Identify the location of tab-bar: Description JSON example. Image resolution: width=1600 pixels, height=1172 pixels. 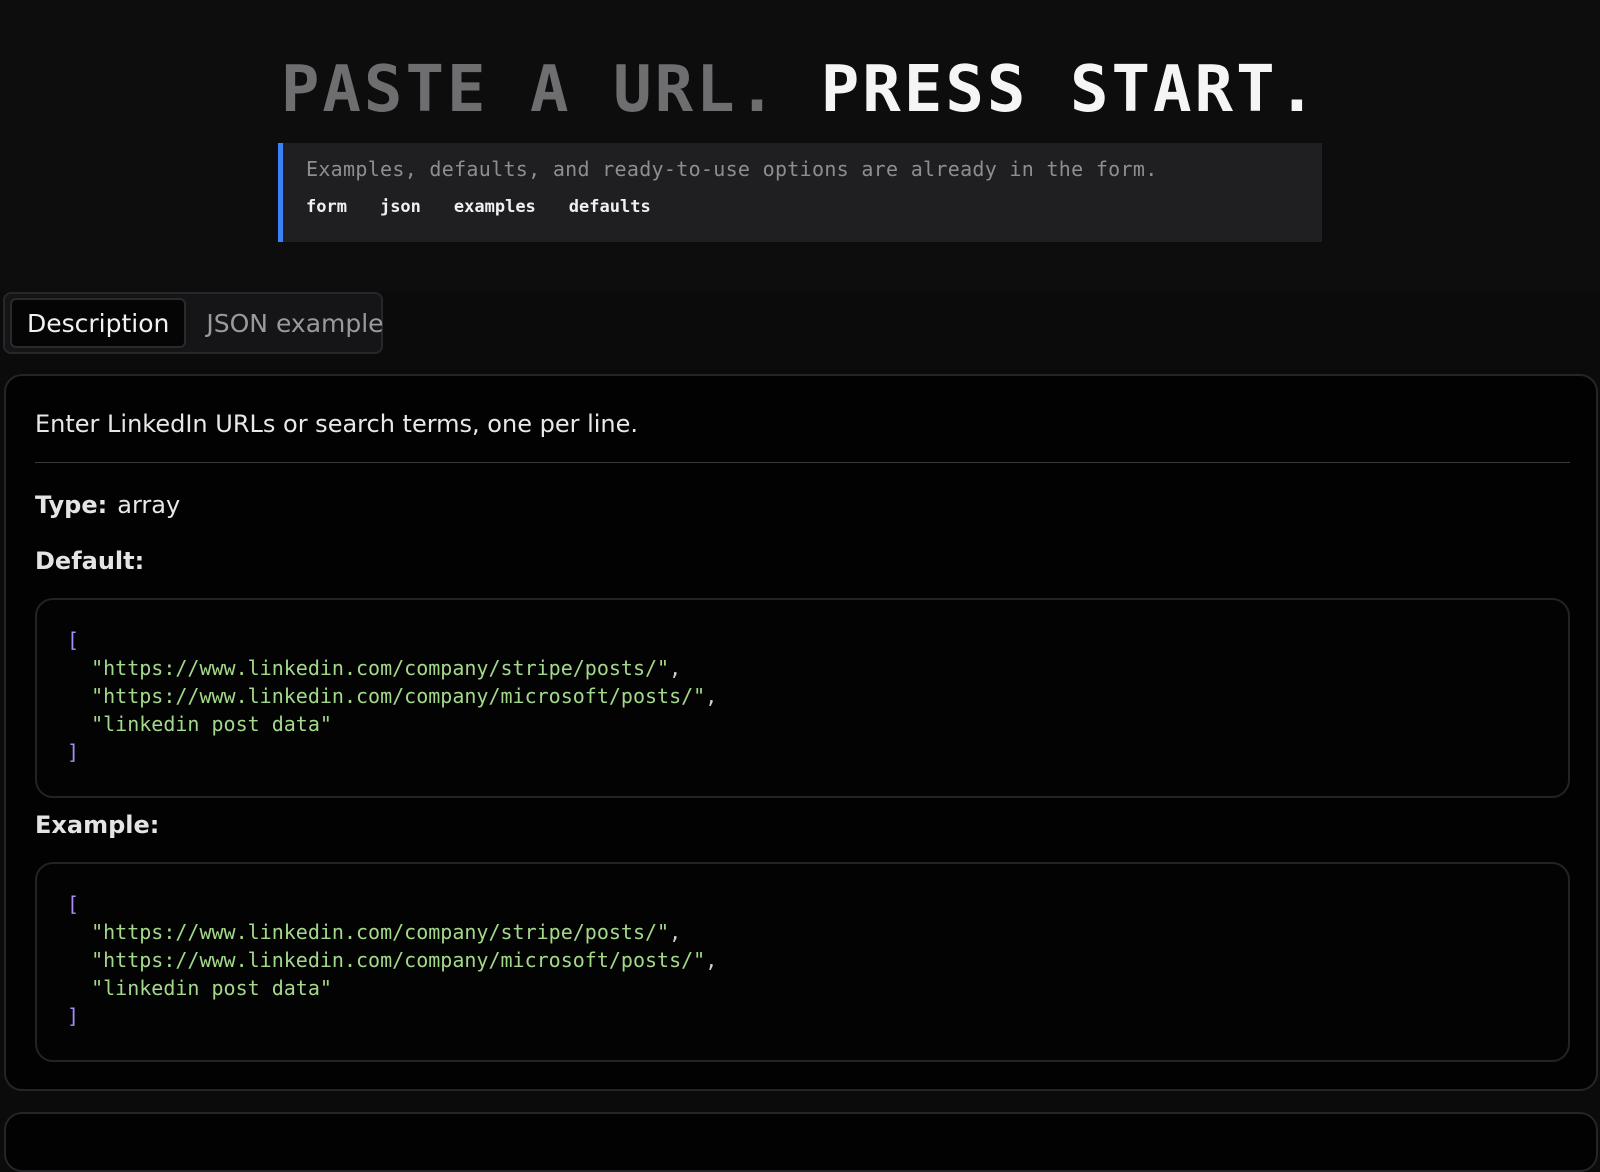
(193, 323).